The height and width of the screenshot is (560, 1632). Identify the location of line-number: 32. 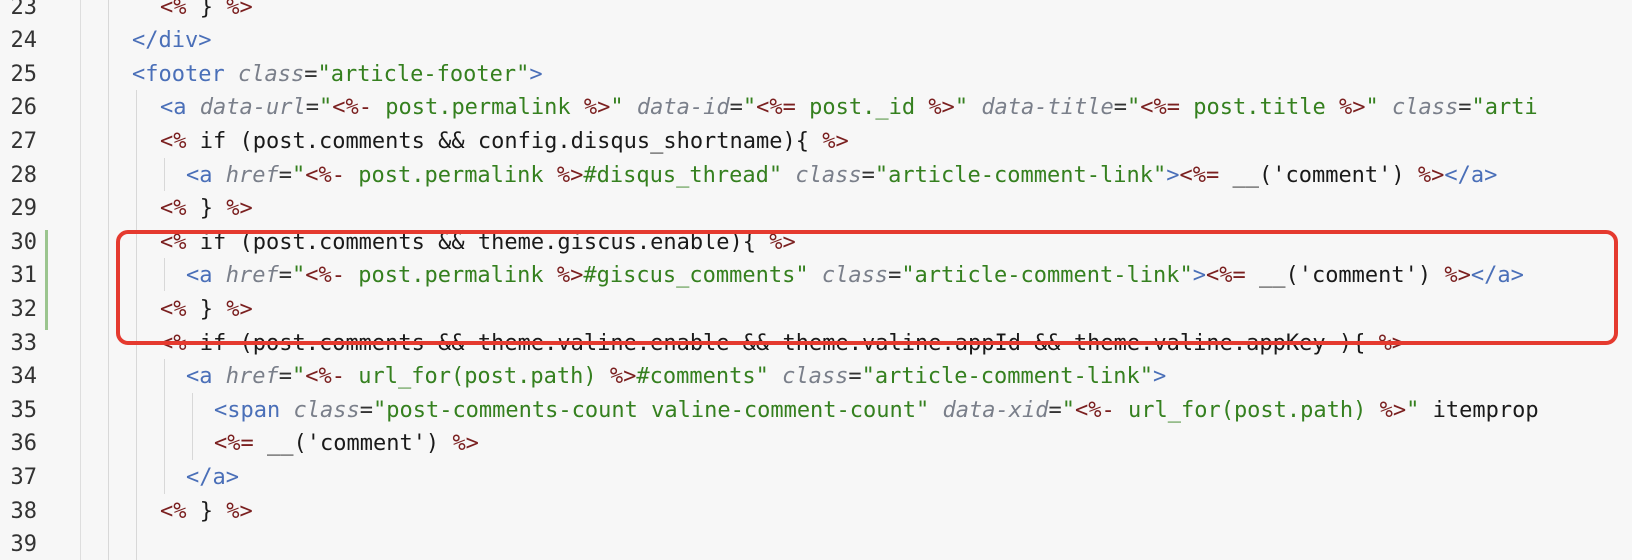
(24, 309).